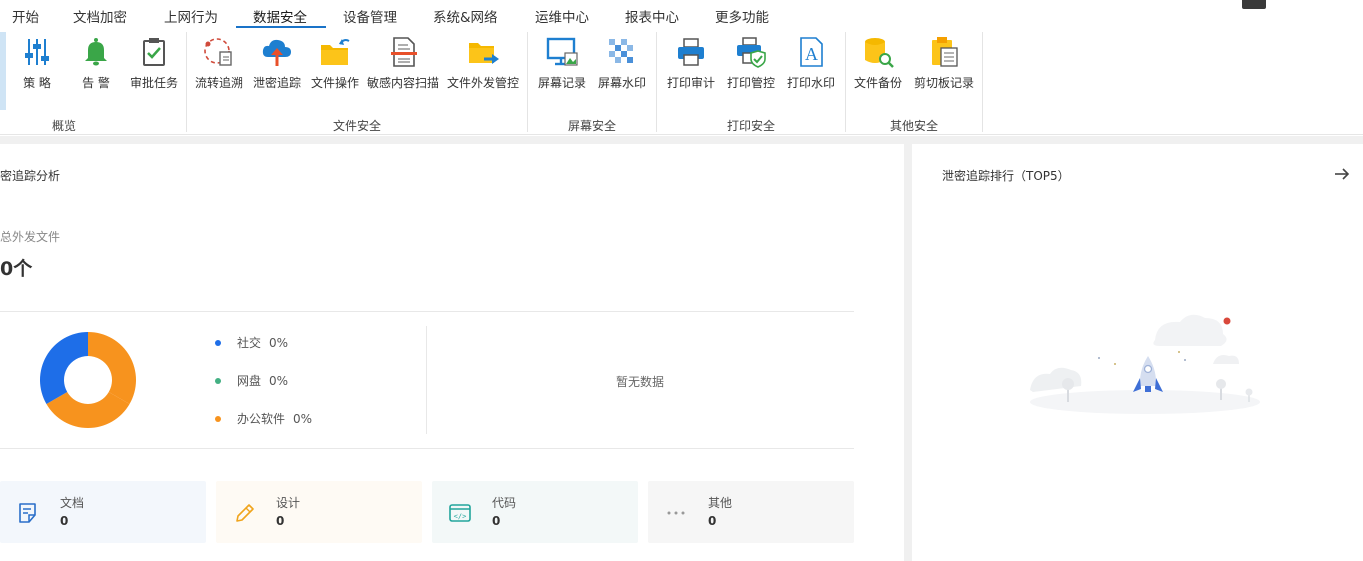 The height and width of the screenshot is (561, 1363). What do you see at coordinates (460, 513) in the screenshot?
I see `code-window-icon: </>` at bounding box center [460, 513].